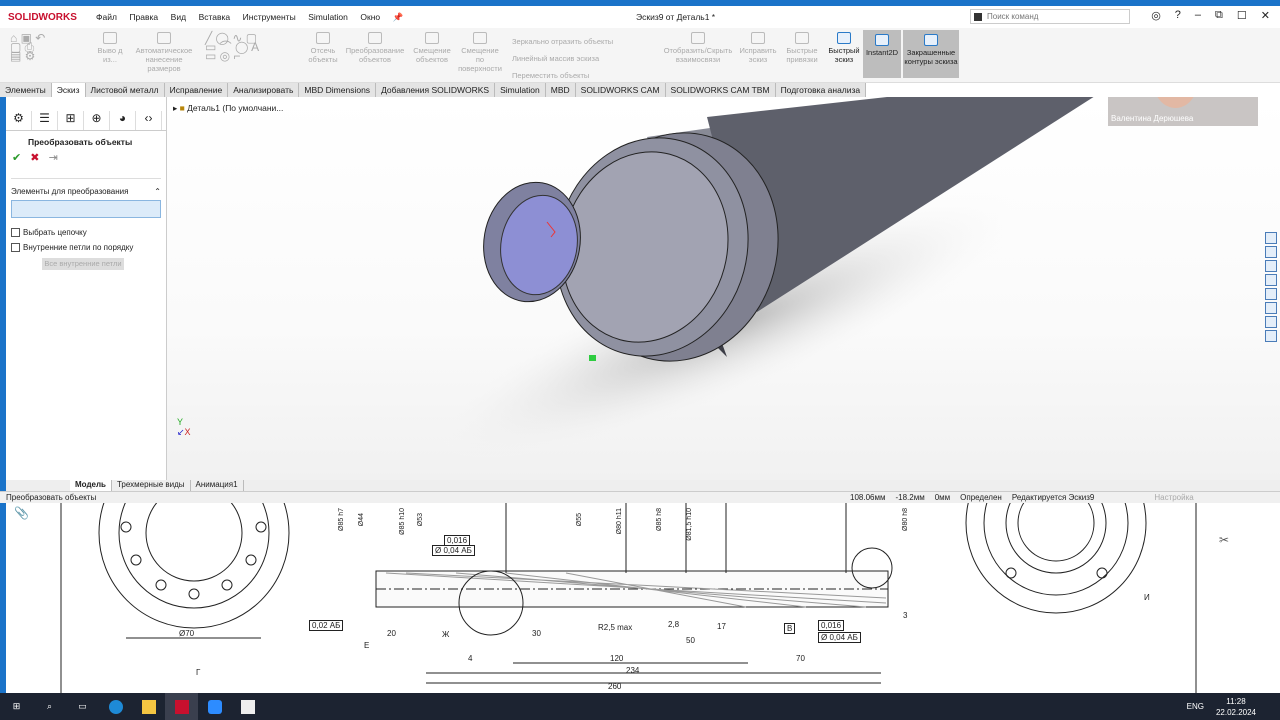  I want to click on menu-tools: Инструменты, so click(269, 17).